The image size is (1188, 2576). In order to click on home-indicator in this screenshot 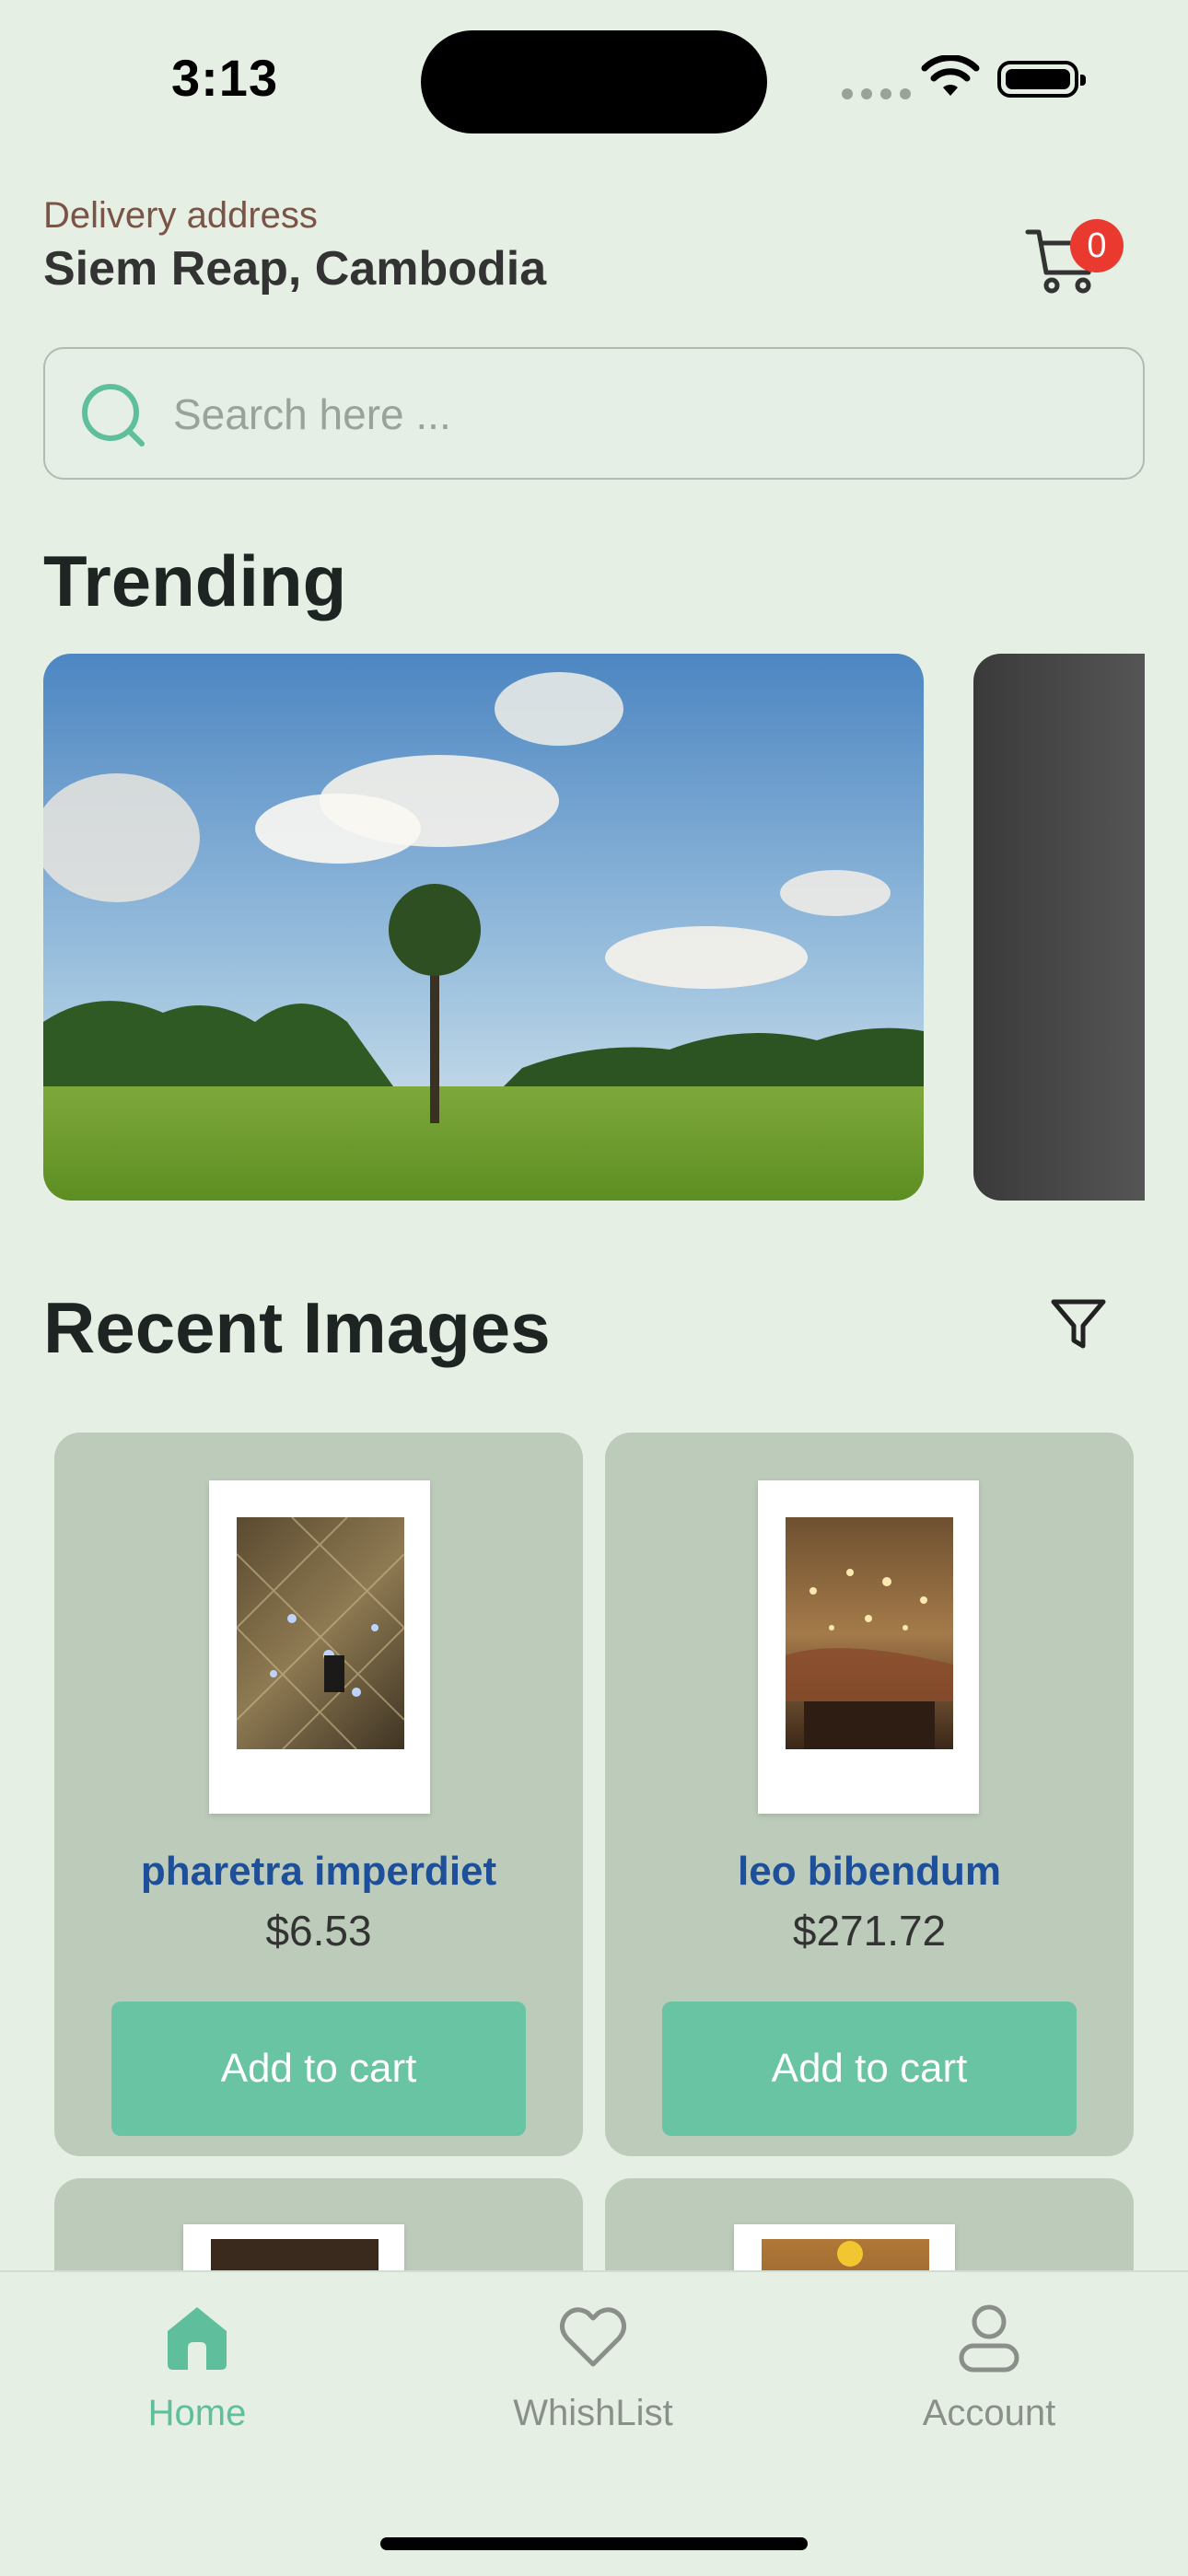, I will do `click(594, 2543)`.